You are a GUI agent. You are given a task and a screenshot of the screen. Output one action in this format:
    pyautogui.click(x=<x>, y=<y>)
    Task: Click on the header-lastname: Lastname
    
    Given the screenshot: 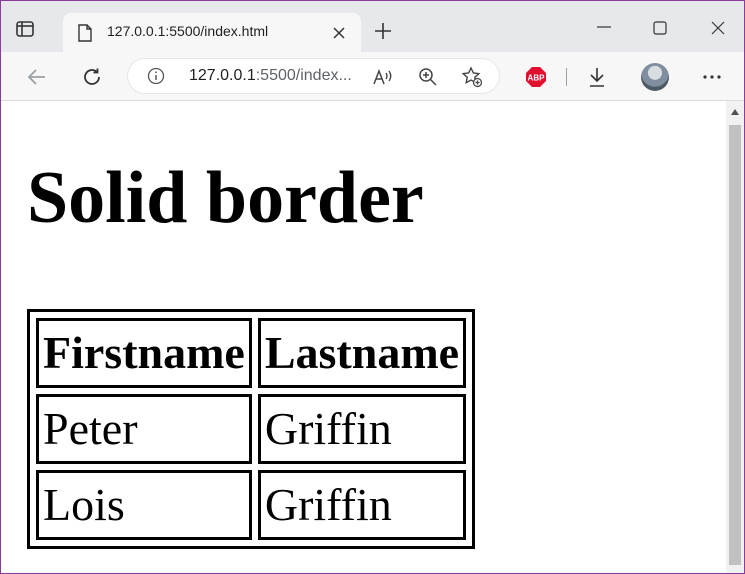 What is the action you would take?
    pyautogui.click(x=362, y=353)
    